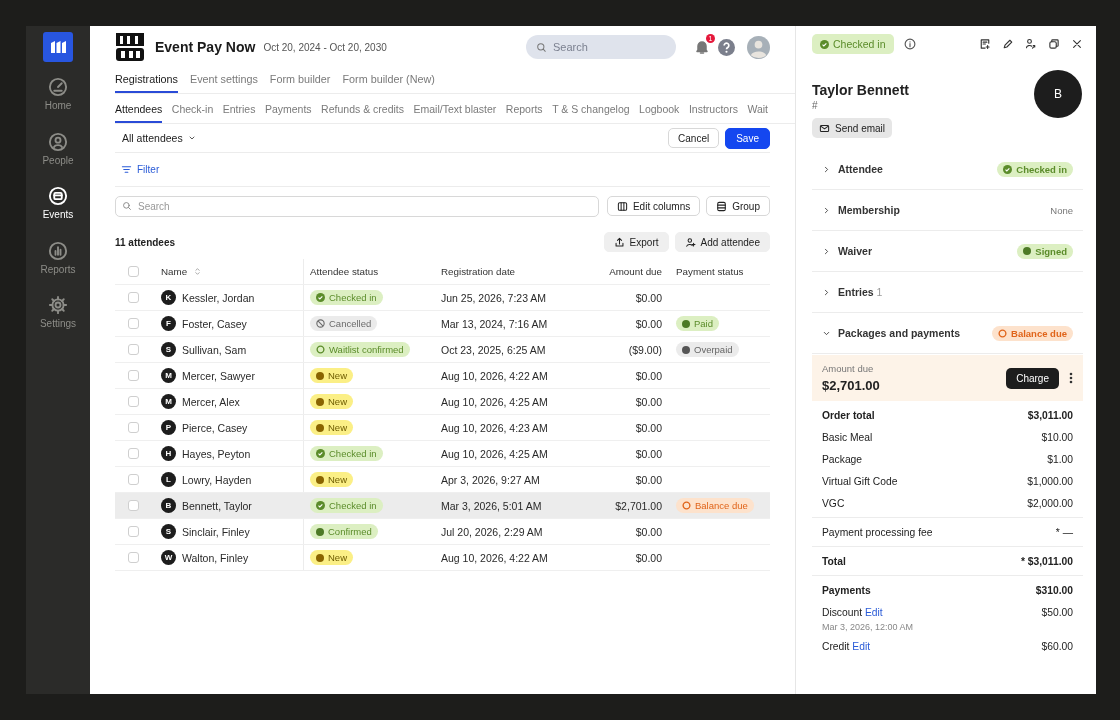 The image size is (1120, 720). I want to click on table-row: M Mercer, Alex New Aug 10, 2026, 4:25 AM $0.00, so click(442, 402).